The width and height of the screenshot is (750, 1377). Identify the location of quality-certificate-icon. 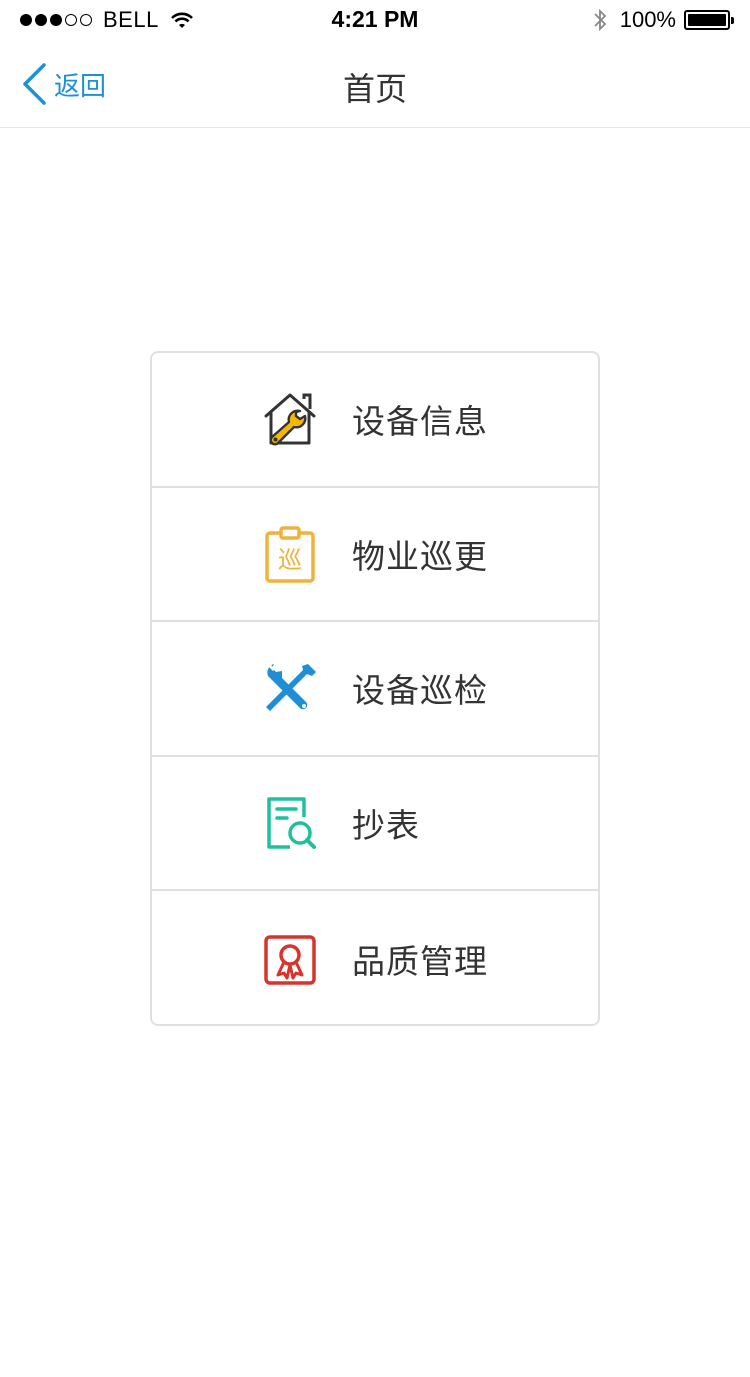
(290, 959).